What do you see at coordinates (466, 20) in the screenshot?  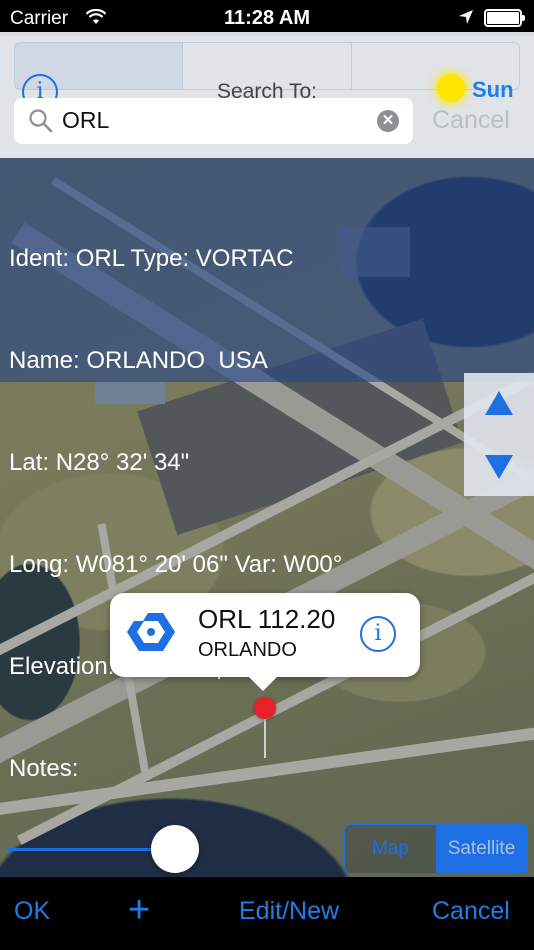 I see `location-arrow-icon` at bounding box center [466, 20].